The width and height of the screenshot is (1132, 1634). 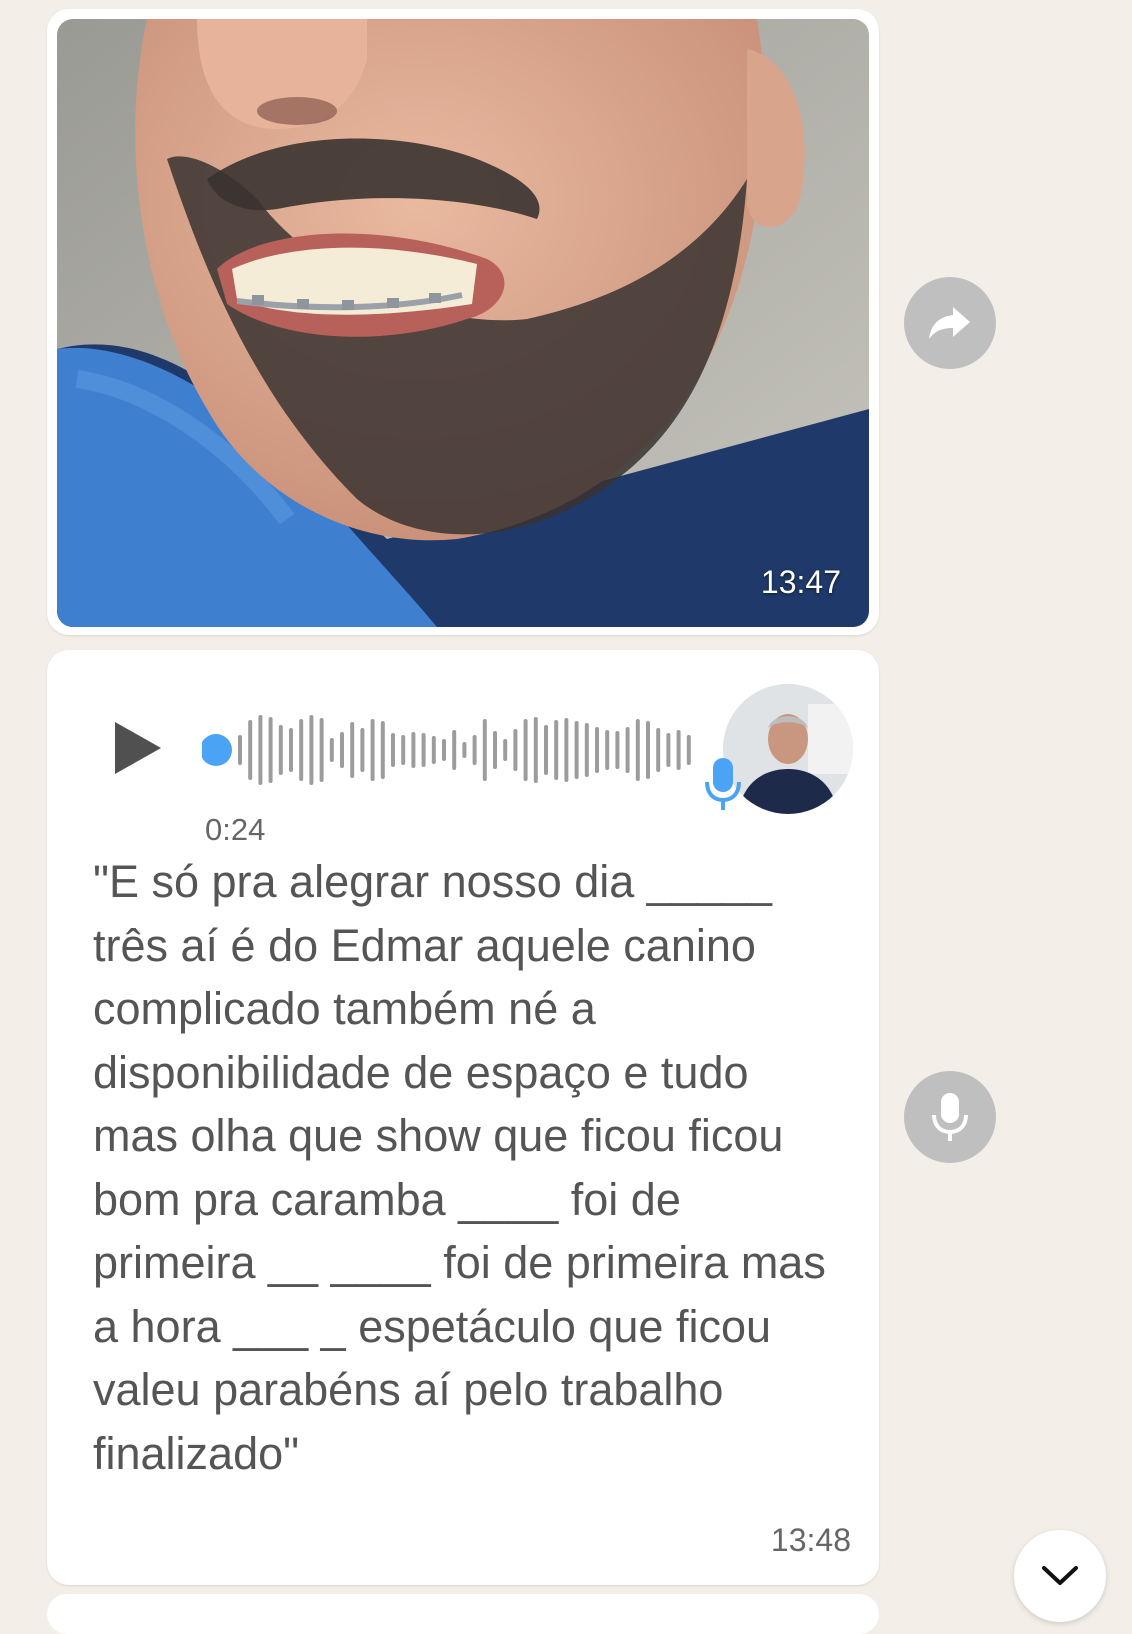 What do you see at coordinates (800, 582) in the screenshot?
I see `message-time: 13:47` at bounding box center [800, 582].